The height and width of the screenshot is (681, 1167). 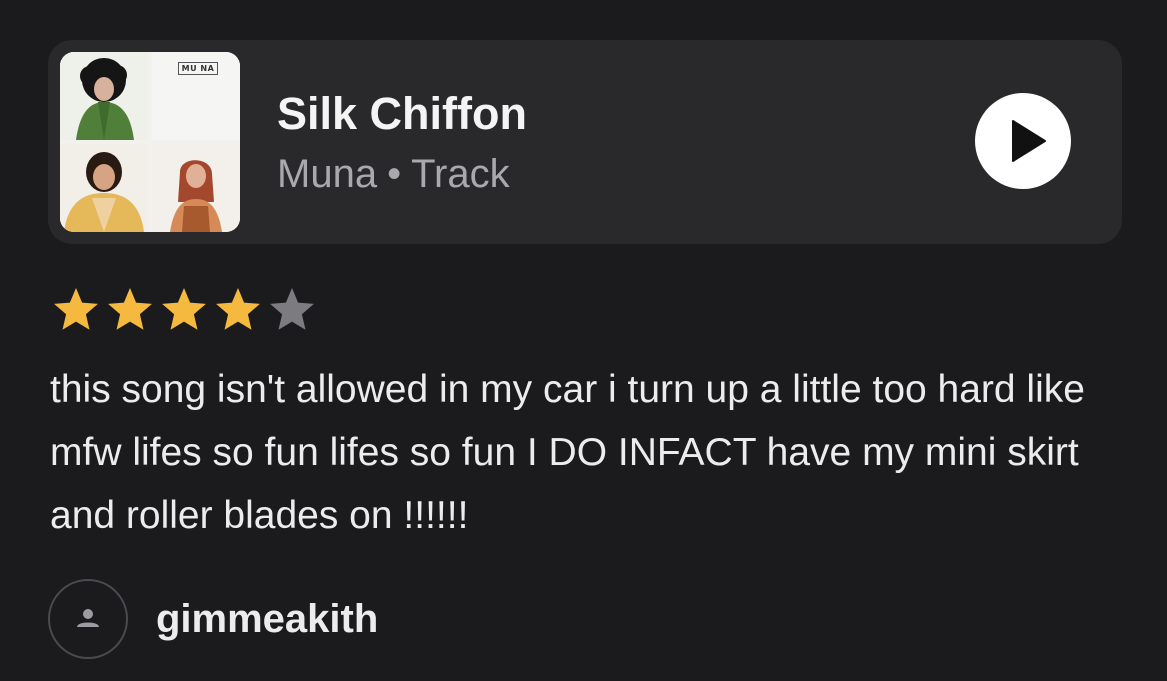 What do you see at coordinates (196, 96) in the screenshot?
I see `cover-logo-panel: MU NA` at bounding box center [196, 96].